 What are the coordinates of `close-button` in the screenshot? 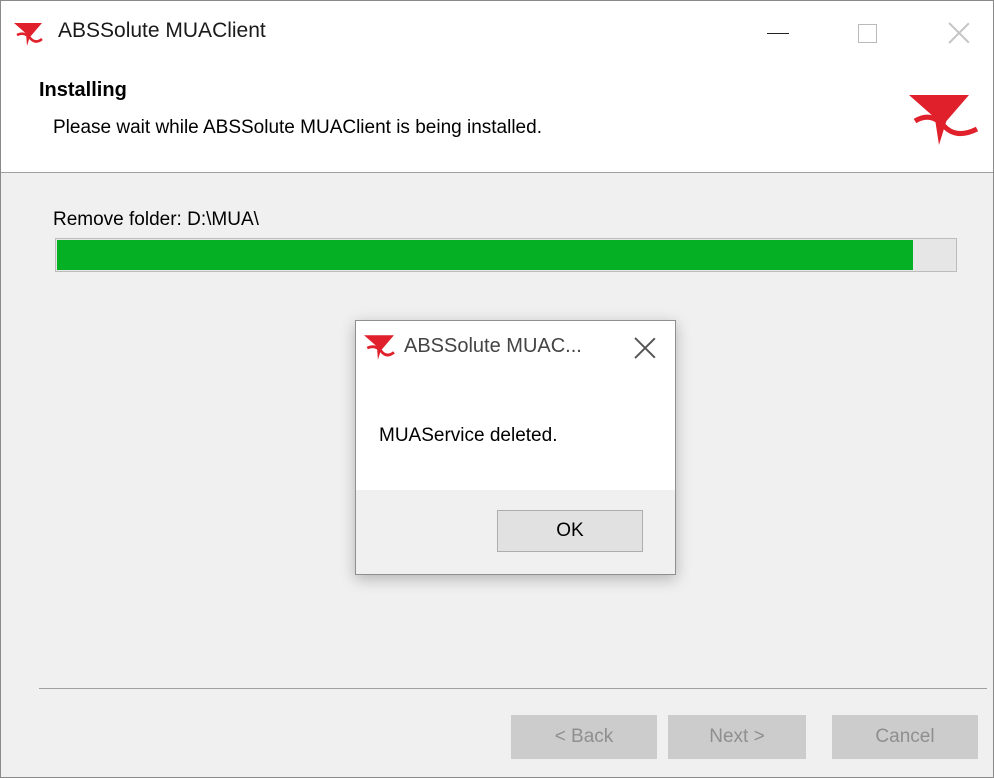 It's located at (959, 33).